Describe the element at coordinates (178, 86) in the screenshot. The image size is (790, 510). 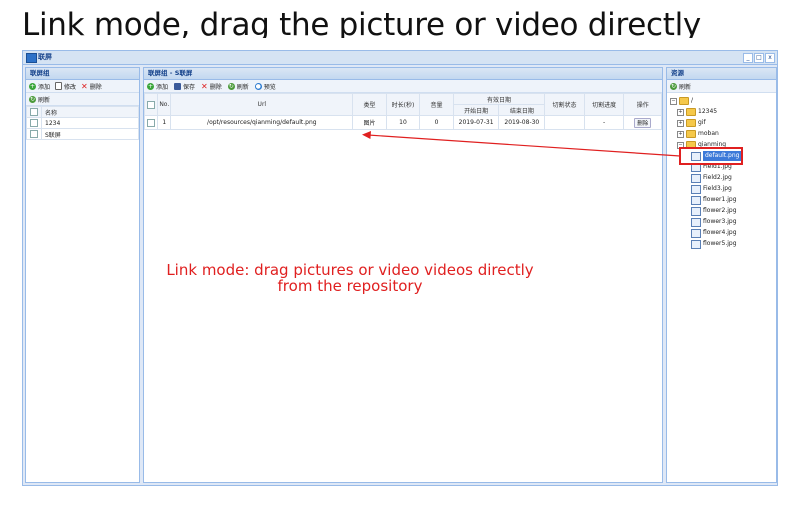
I see `save-icon` at that location.